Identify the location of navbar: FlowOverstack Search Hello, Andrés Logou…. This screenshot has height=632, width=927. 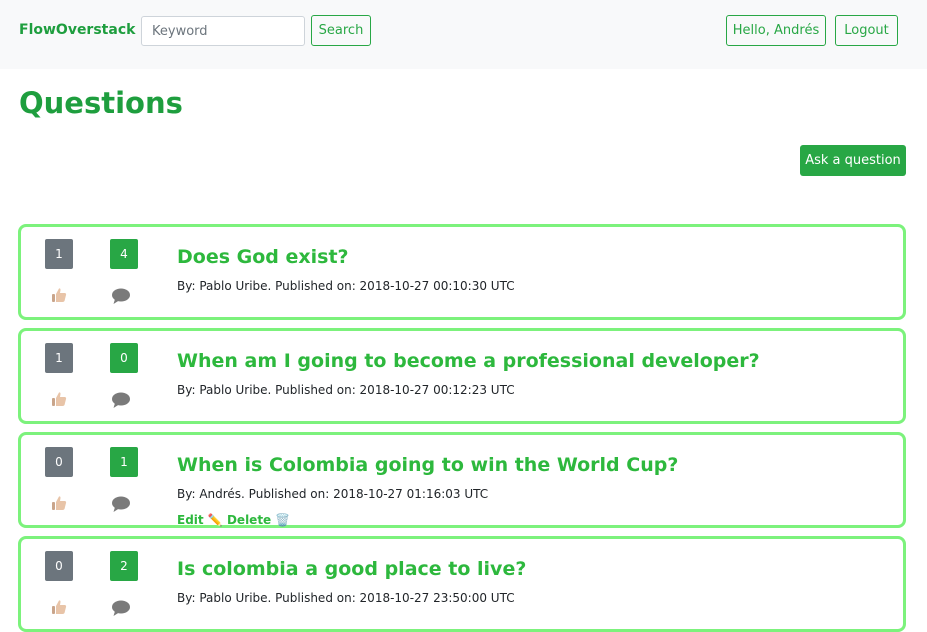
(463, 34).